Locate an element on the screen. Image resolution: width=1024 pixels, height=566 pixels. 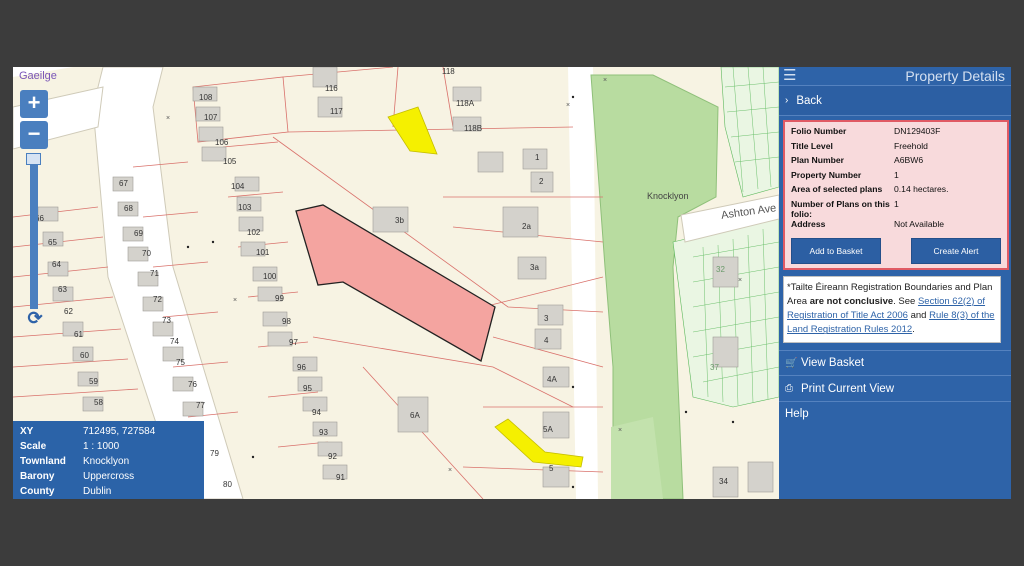
house-label: 102 is located at coordinates (254, 232).